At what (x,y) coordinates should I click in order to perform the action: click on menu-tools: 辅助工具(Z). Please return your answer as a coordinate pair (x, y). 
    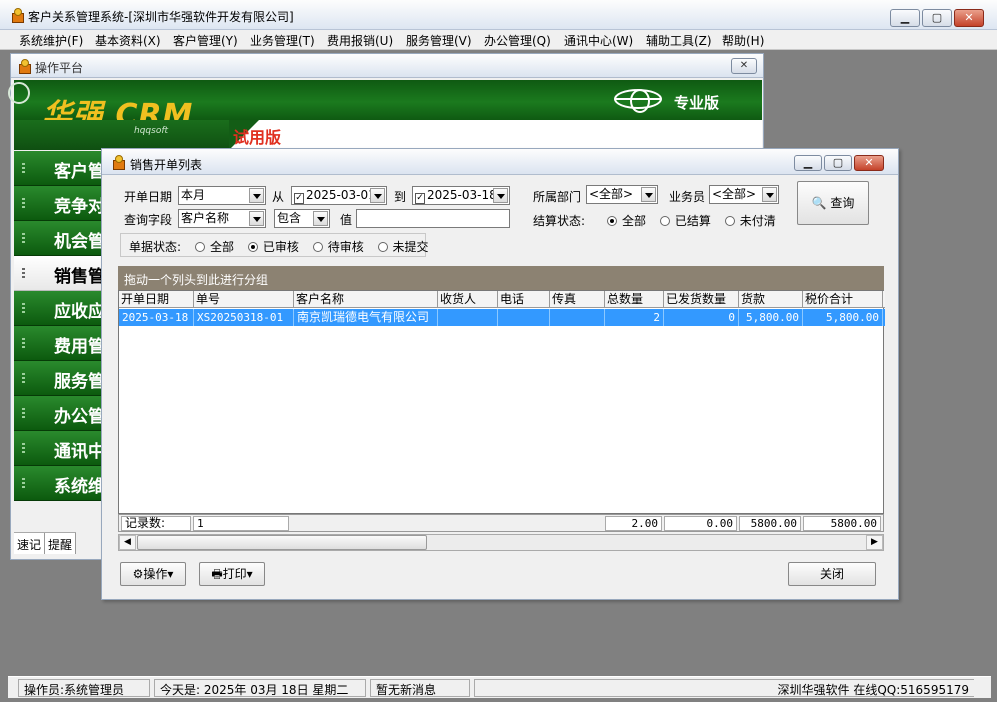
    Looking at the image, I should click on (679, 40).